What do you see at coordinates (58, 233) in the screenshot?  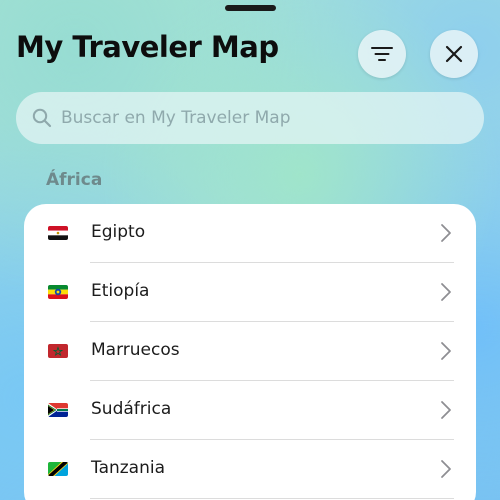 I see `egypt-flag-icon` at bounding box center [58, 233].